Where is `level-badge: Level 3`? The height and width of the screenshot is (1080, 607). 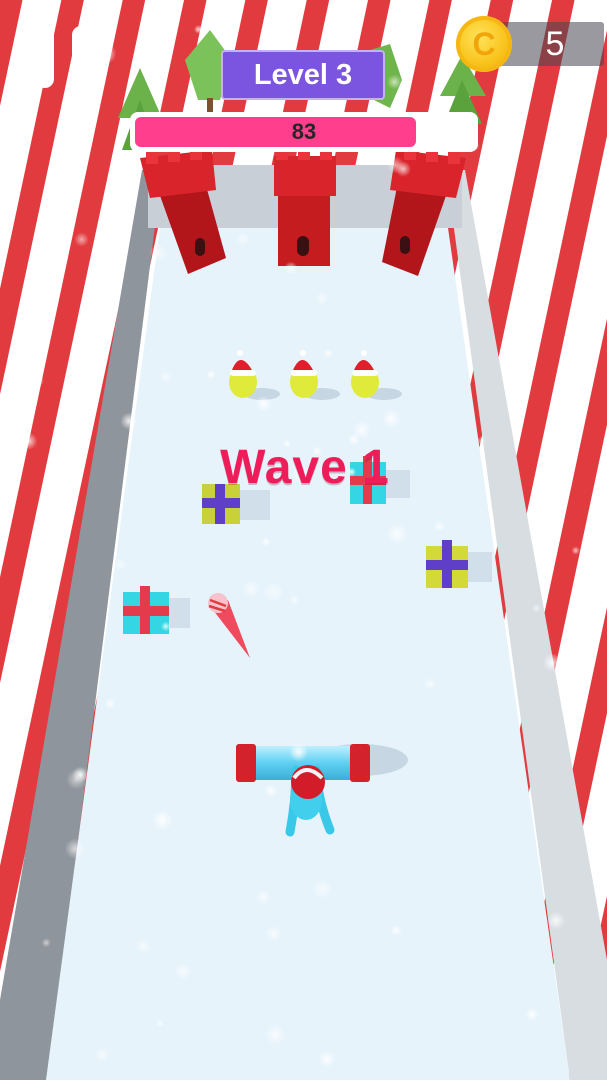 level-badge: Level 3 is located at coordinates (303, 75).